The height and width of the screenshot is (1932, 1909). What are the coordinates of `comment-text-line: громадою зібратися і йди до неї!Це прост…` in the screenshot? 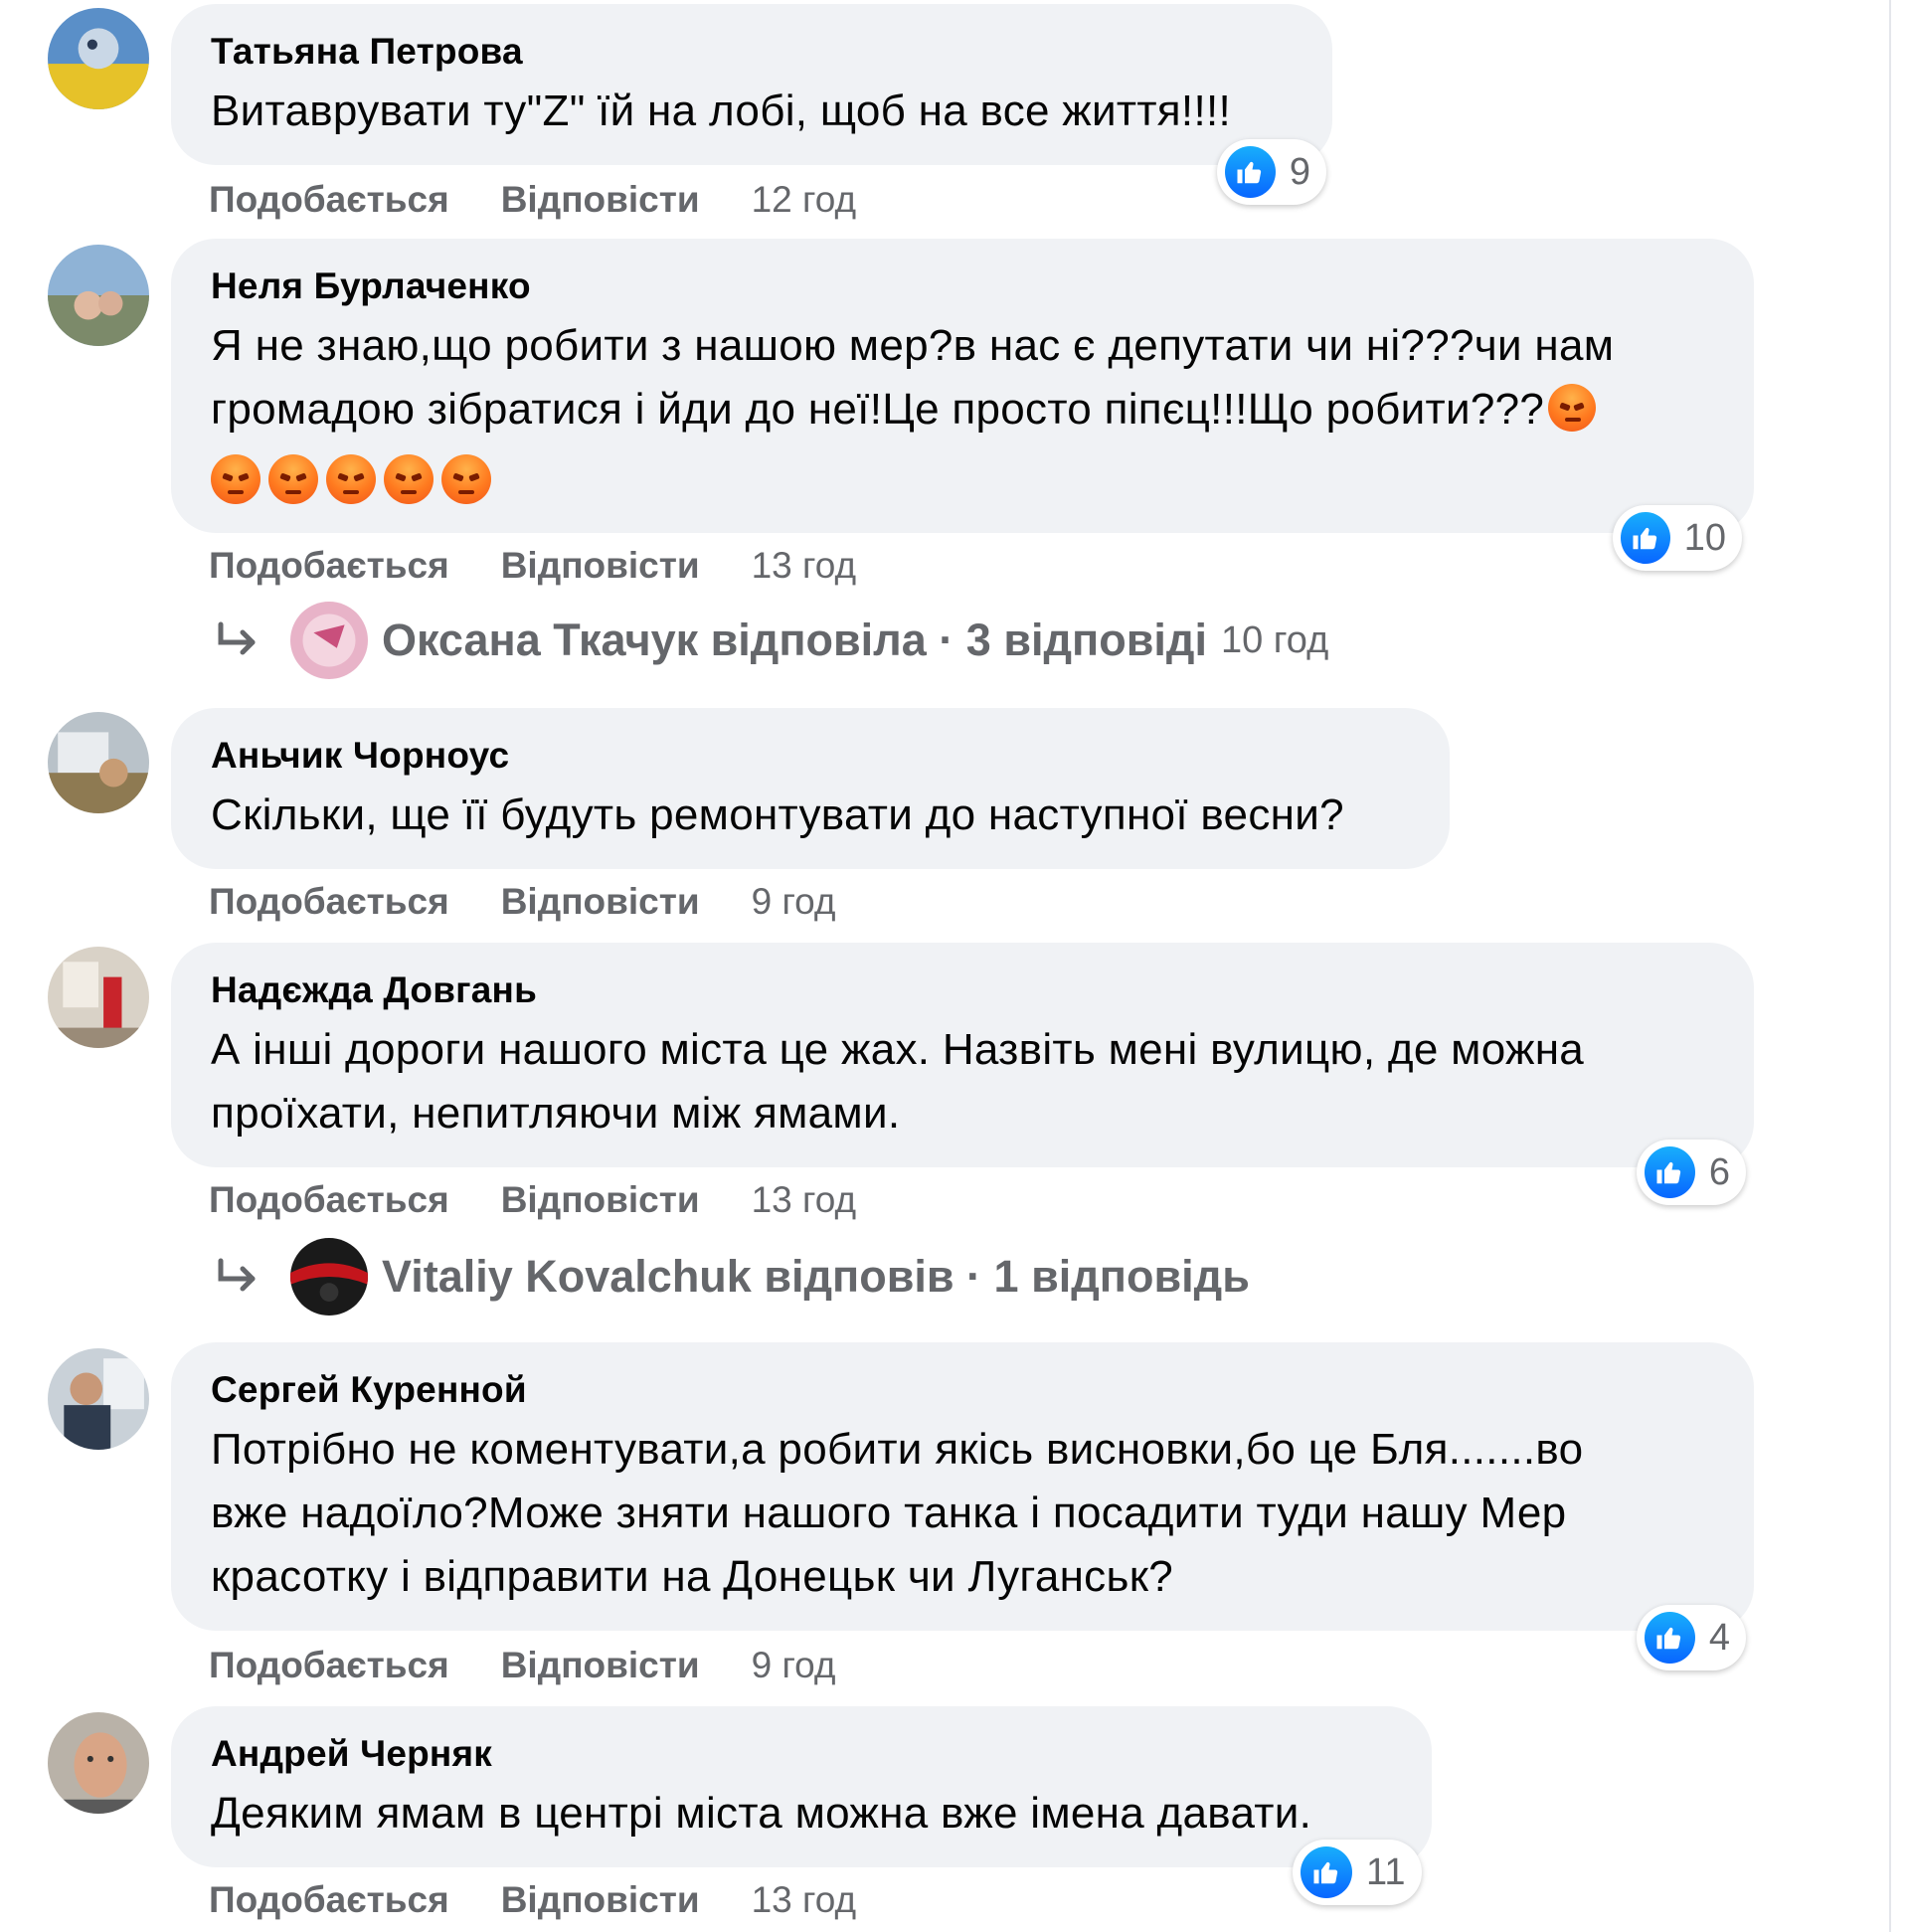 It's located at (962, 409).